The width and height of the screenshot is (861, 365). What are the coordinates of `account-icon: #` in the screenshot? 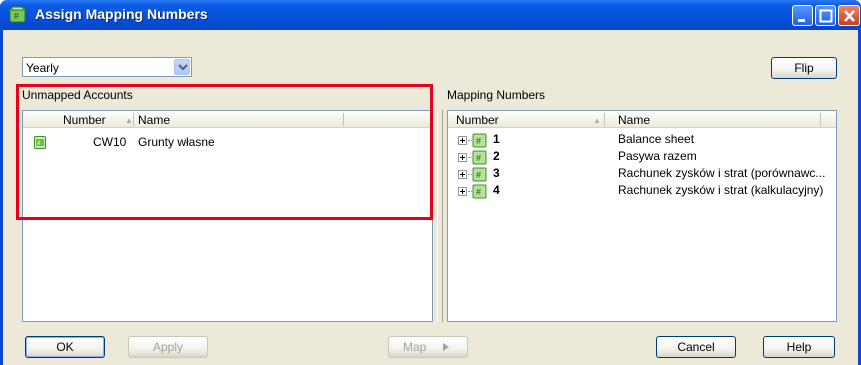 It's located at (40, 142).